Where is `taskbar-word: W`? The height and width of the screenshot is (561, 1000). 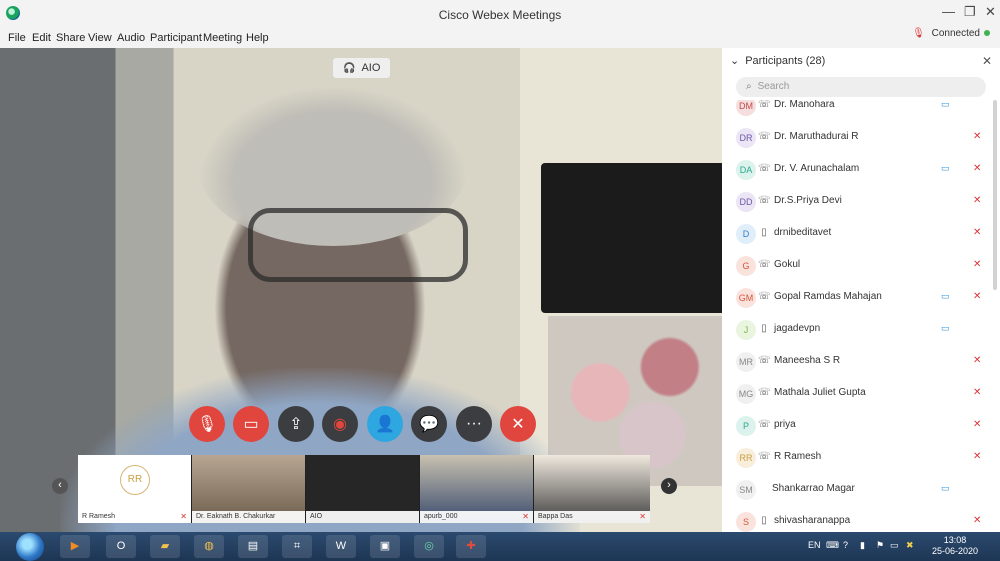
taskbar-word: W is located at coordinates (341, 546).